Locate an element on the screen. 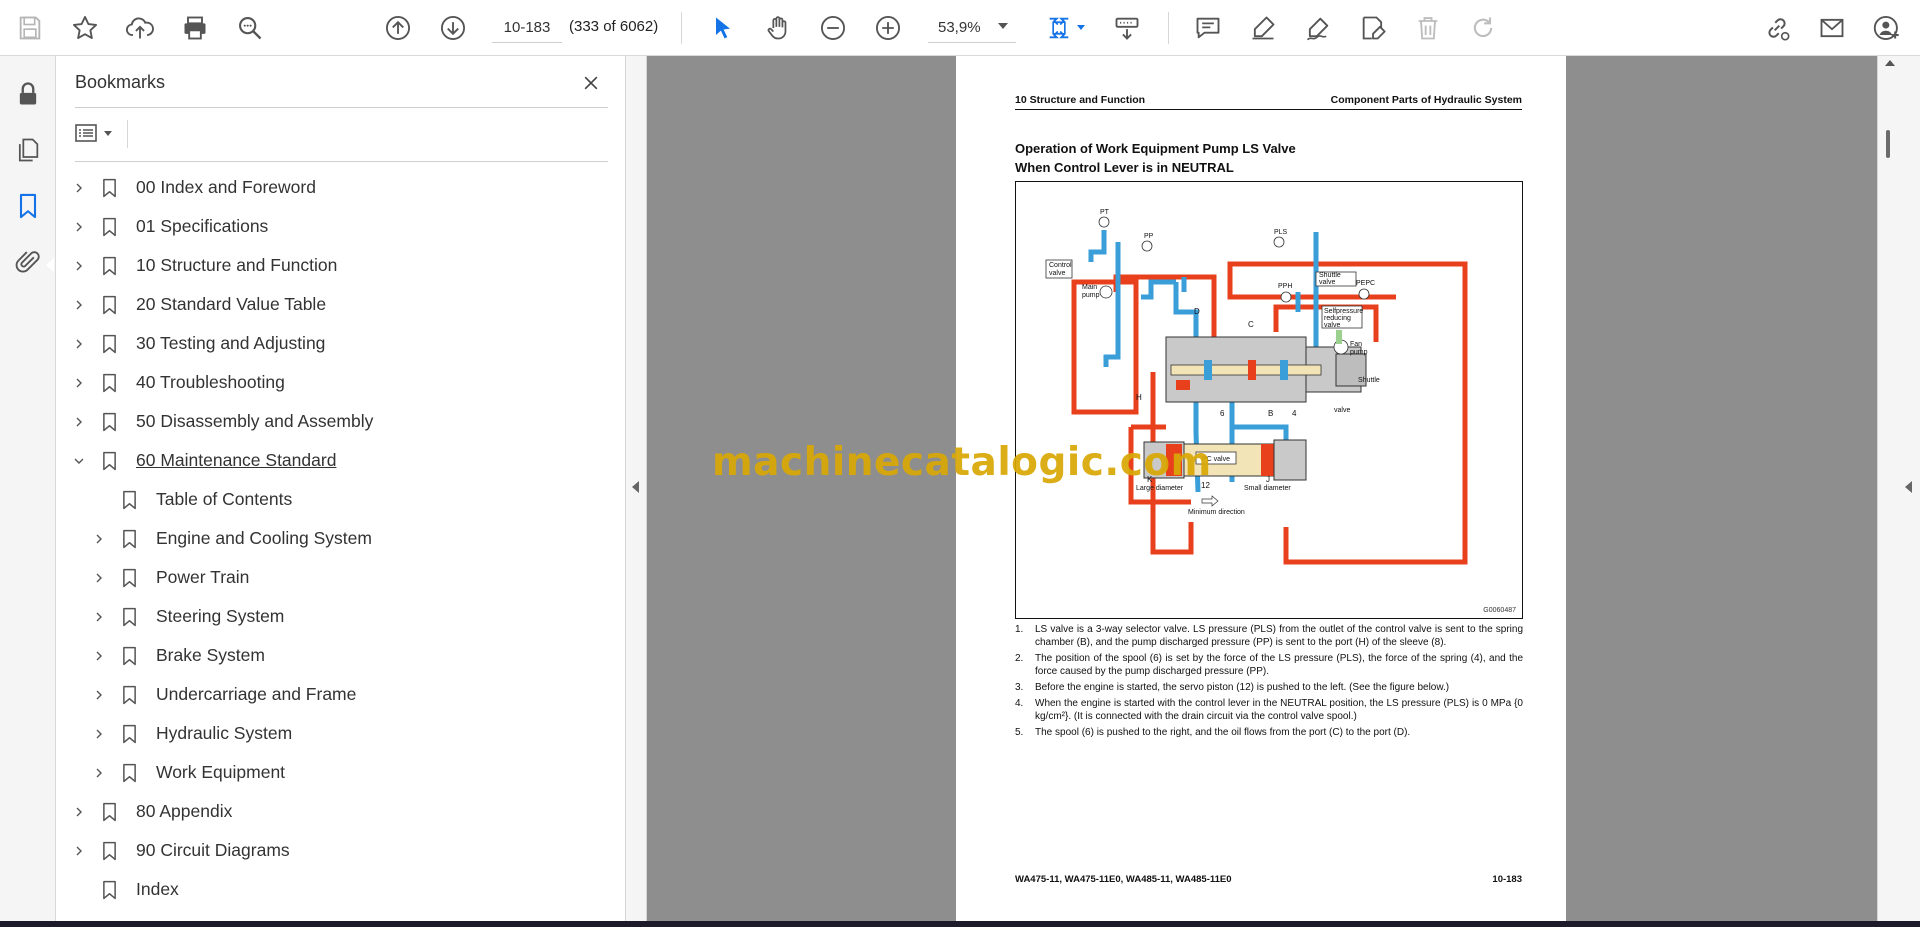 The image size is (1920, 927). expand-right-pane-icon is located at coordinates (1908, 487).